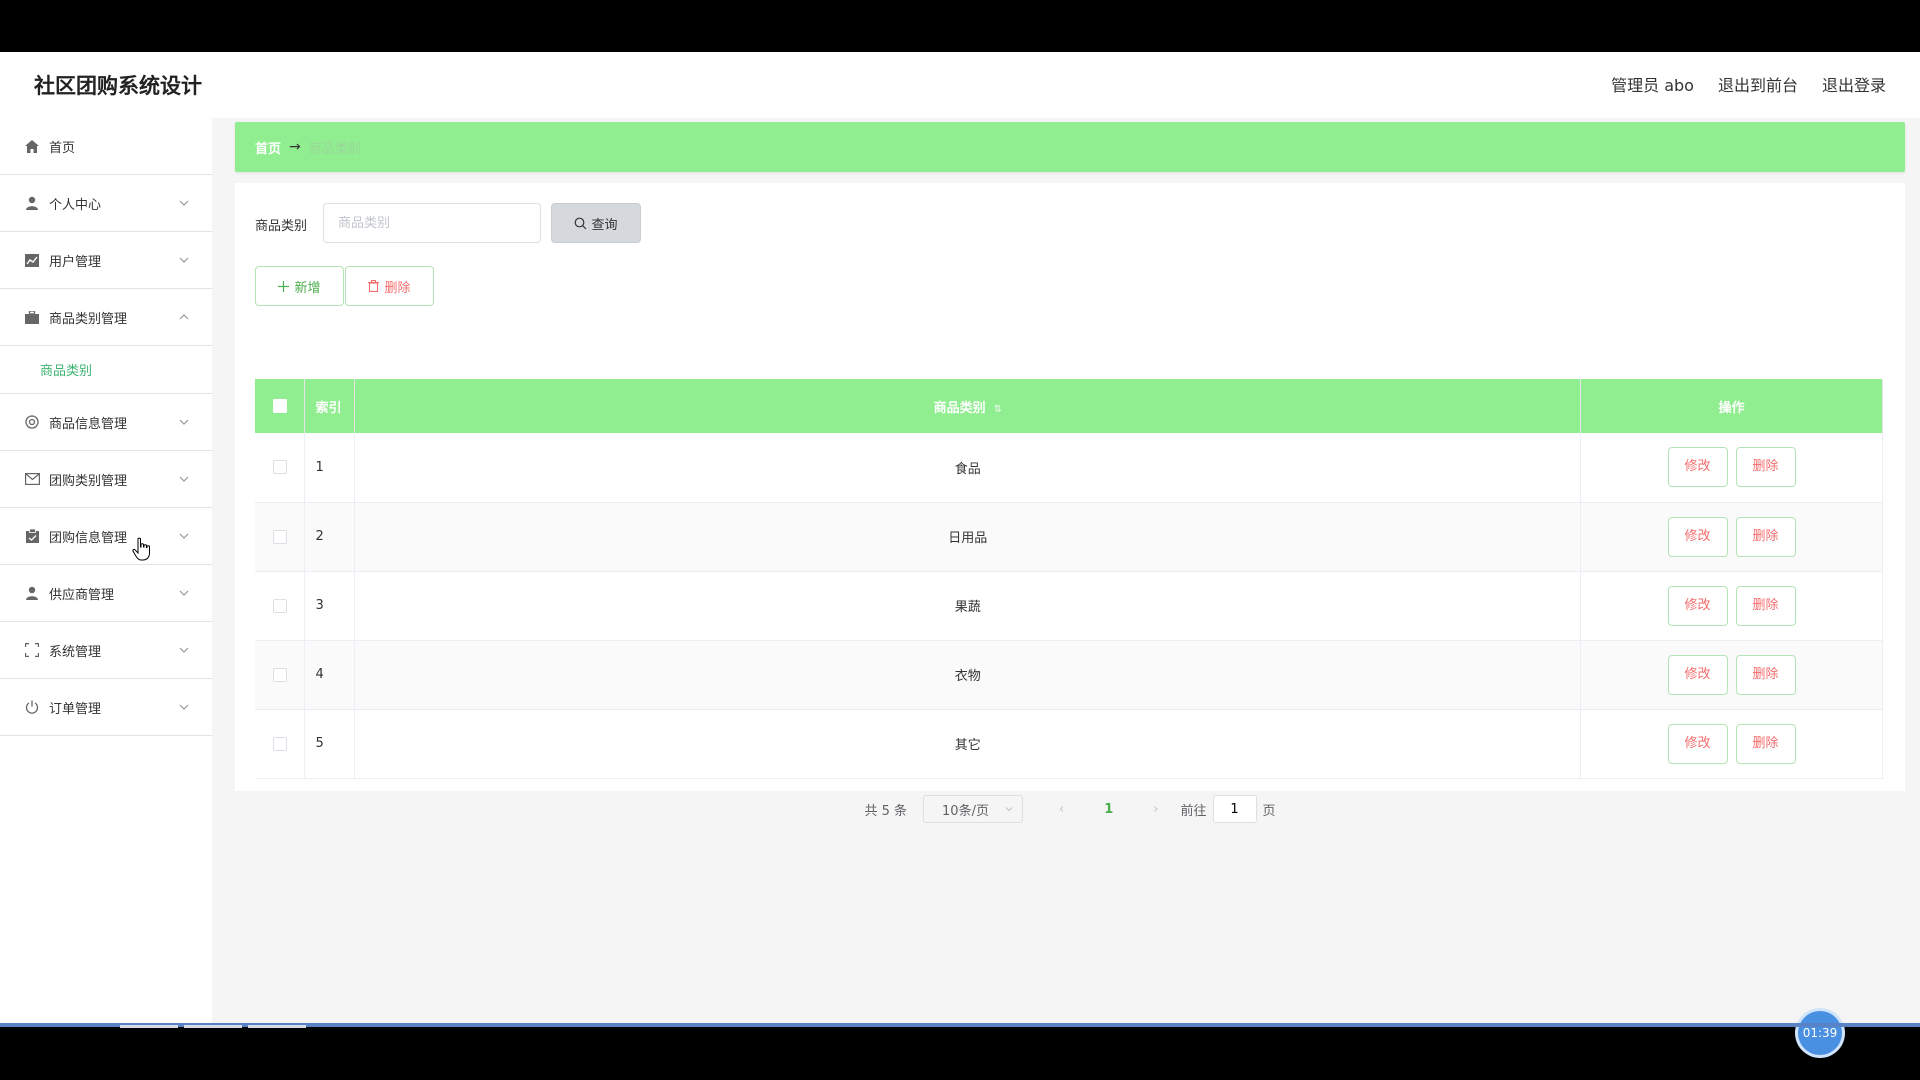 Image resolution: width=1920 pixels, height=1080 pixels. I want to click on briefcase-icon, so click(32, 317).